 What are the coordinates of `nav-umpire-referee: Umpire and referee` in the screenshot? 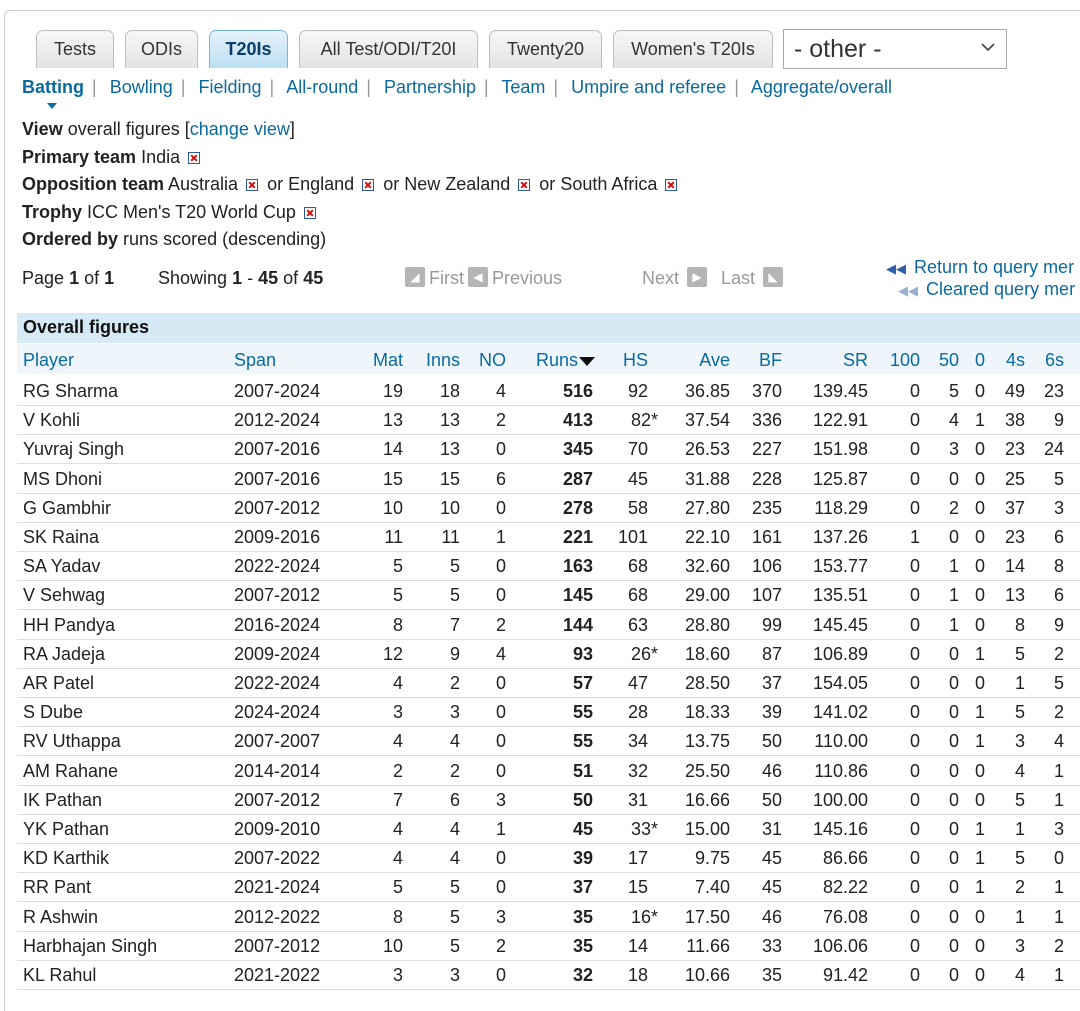 It's located at (648, 87).